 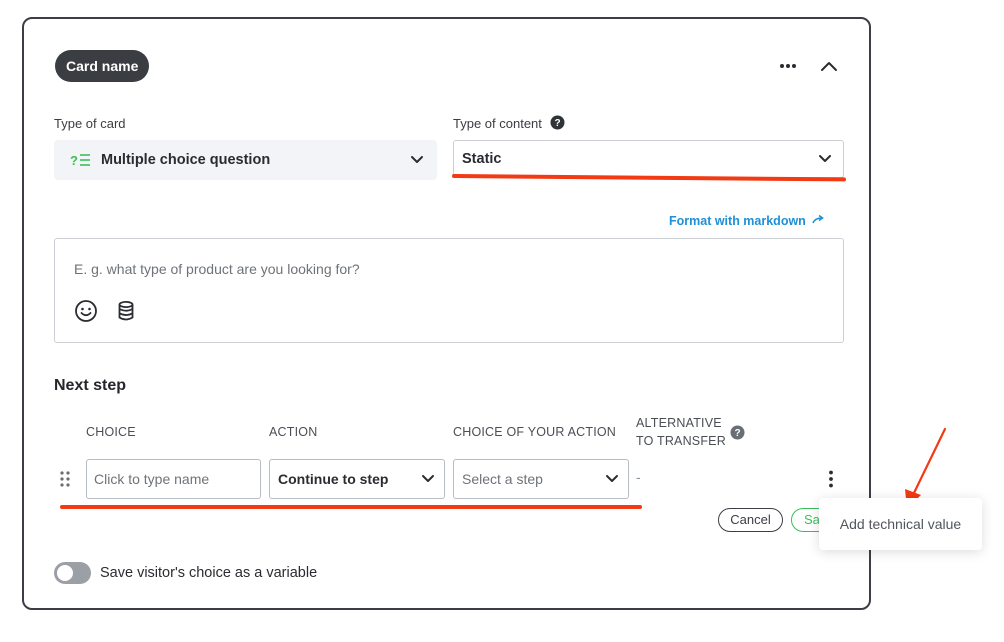 What do you see at coordinates (535, 432) in the screenshot?
I see `column-header-choice-of-action: CHOICE OF YOUR ACTION` at bounding box center [535, 432].